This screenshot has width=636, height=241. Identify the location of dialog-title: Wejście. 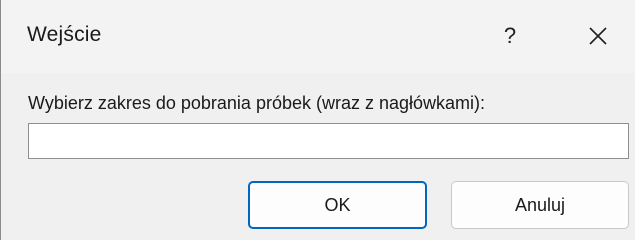
(64, 34).